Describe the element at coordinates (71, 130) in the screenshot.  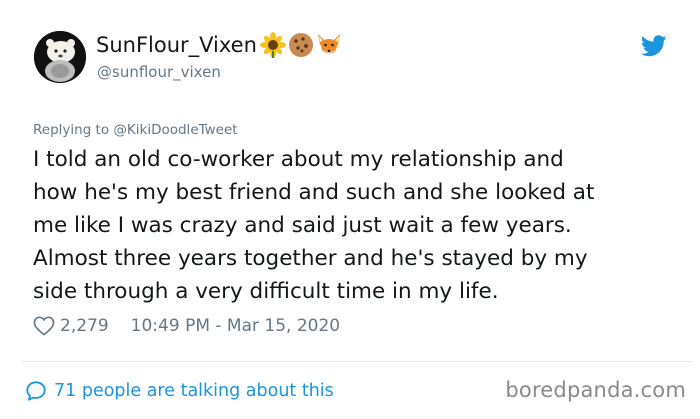
I see `replying-to-label: Replying to` at that location.